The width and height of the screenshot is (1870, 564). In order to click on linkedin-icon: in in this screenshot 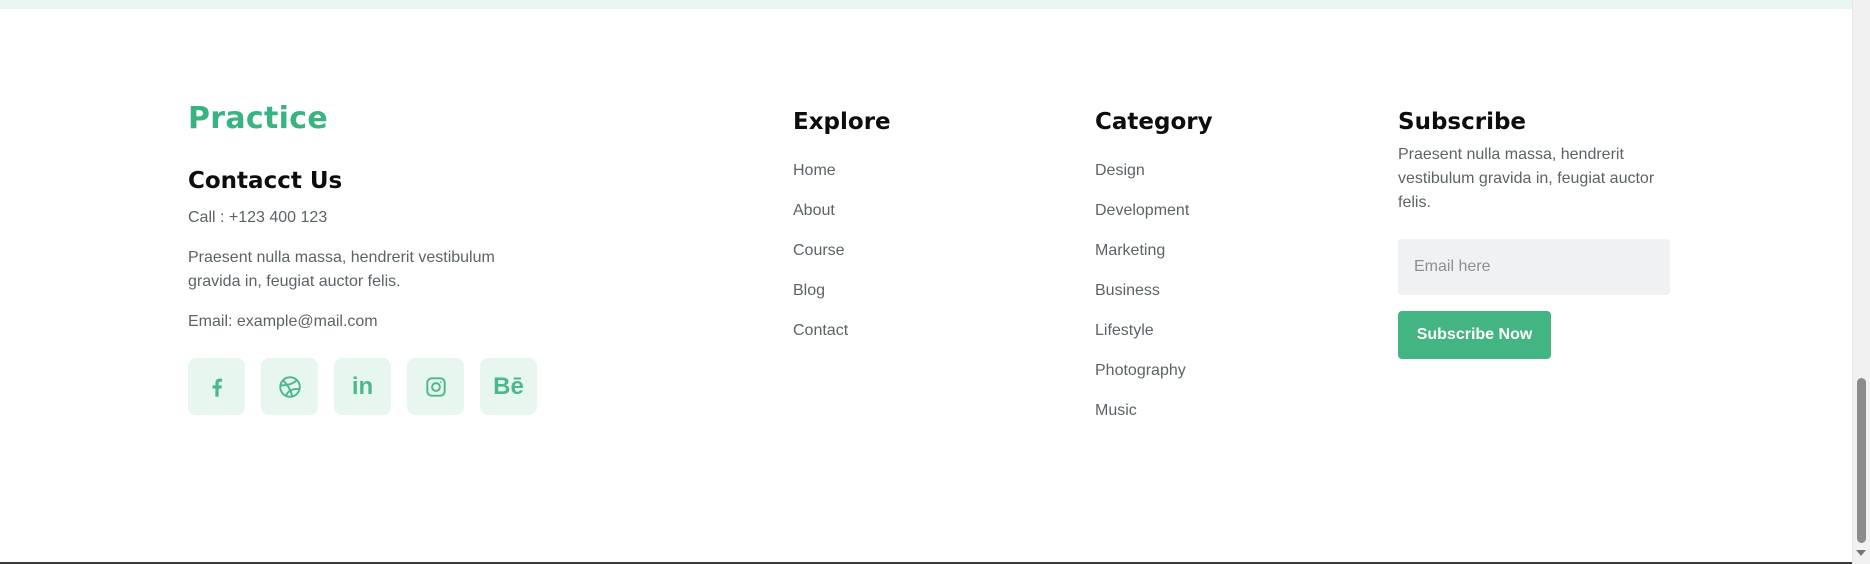, I will do `click(362, 386)`.